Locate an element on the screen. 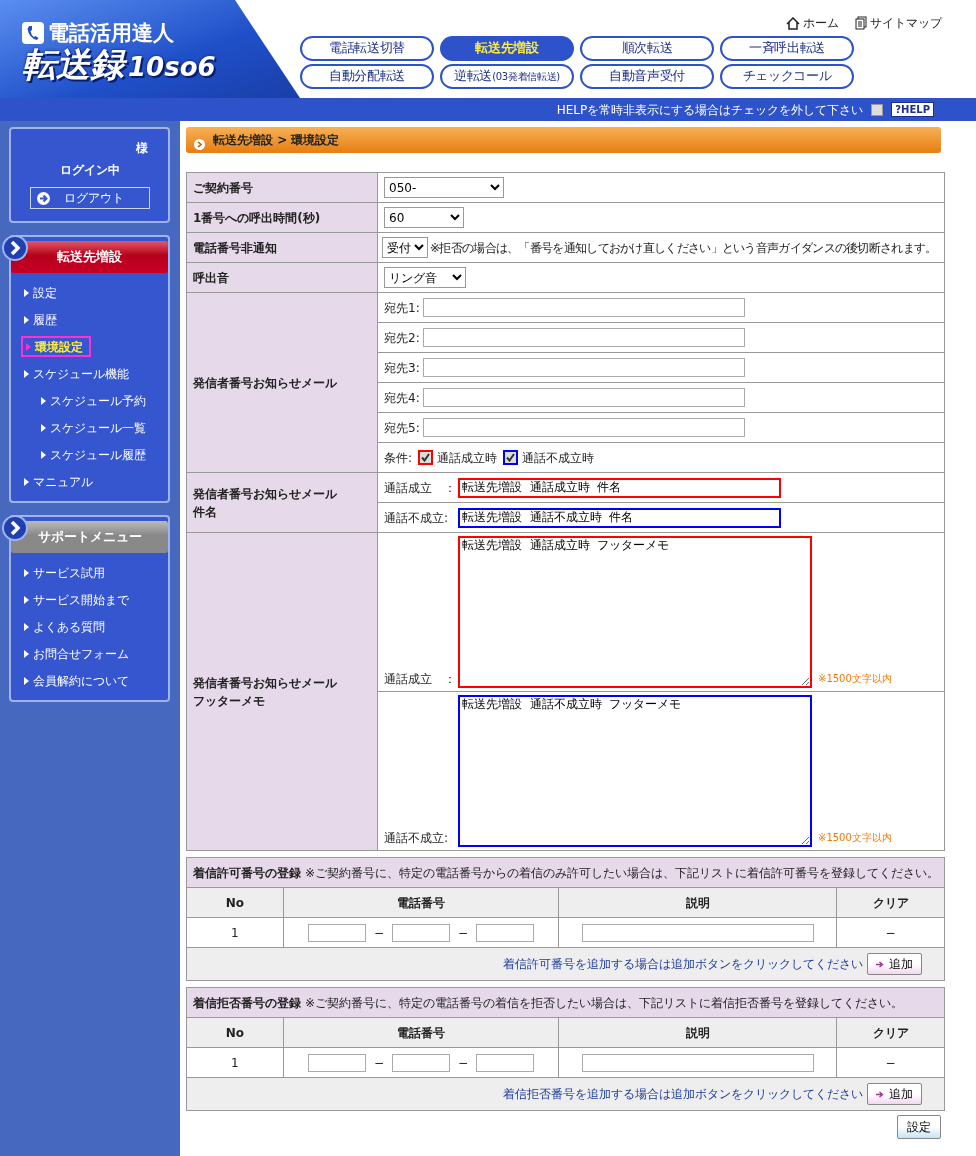 The width and height of the screenshot is (976, 1156). arrow-icon is located at coordinates (880, 964).